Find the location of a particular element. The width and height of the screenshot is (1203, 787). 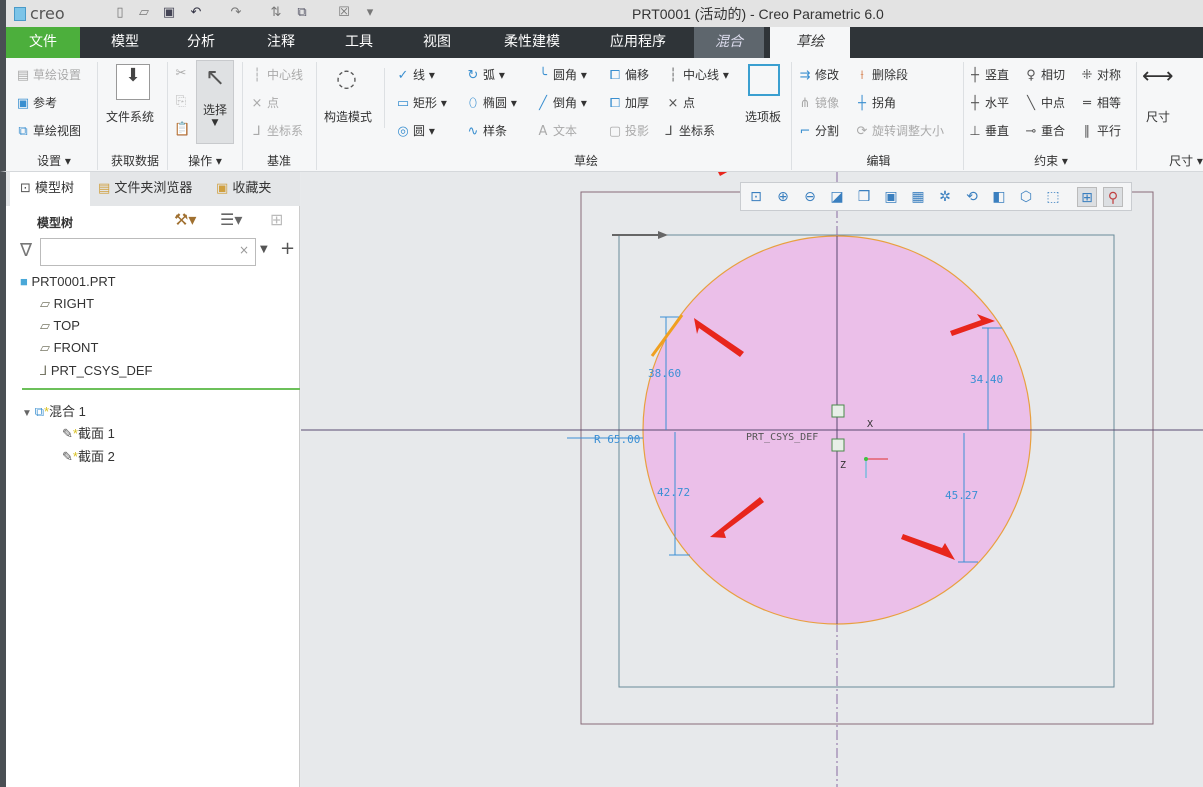

add-icon: + is located at coordinates (287, 248).